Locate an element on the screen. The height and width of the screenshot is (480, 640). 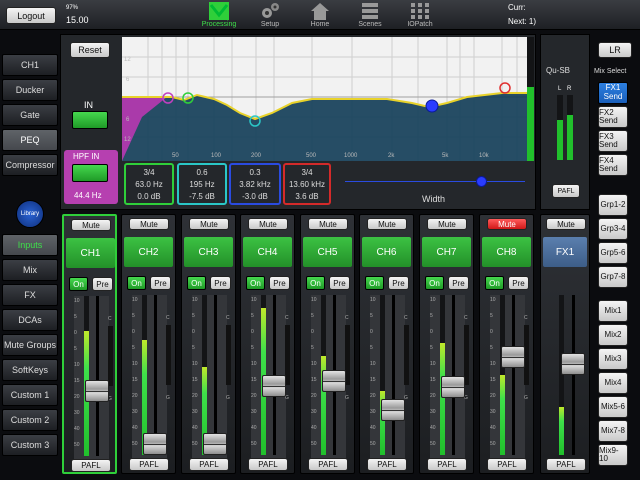
channel-name: CH8 is located at coordinates (506, 252).